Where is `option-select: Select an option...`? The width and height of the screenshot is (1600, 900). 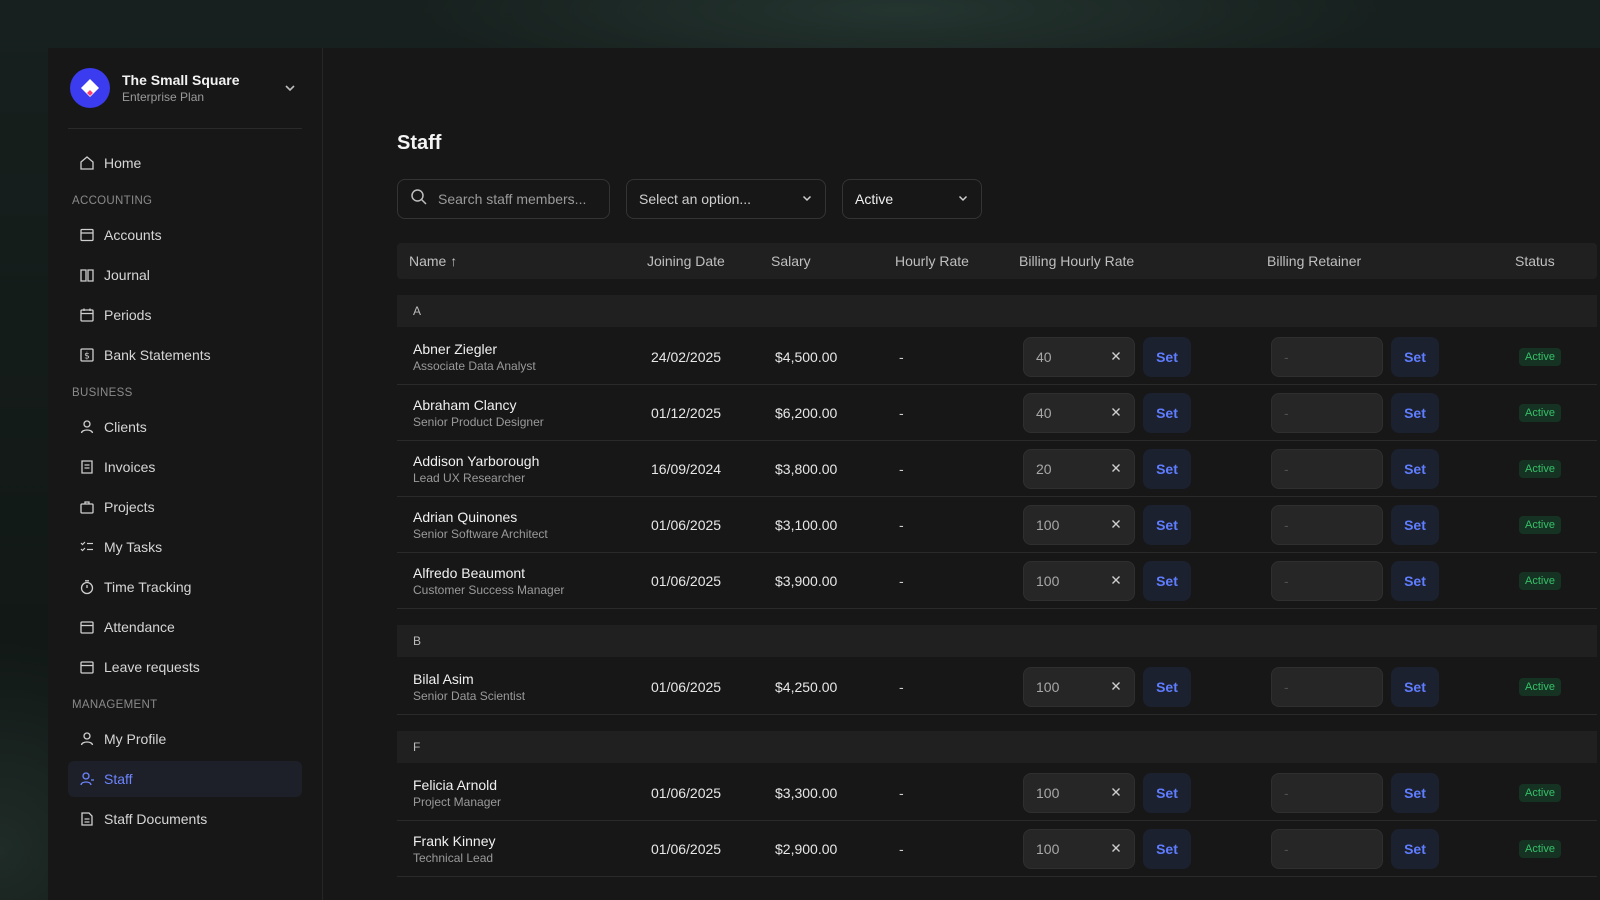 option-select: Select an option... is located at coordinates (726, 199).